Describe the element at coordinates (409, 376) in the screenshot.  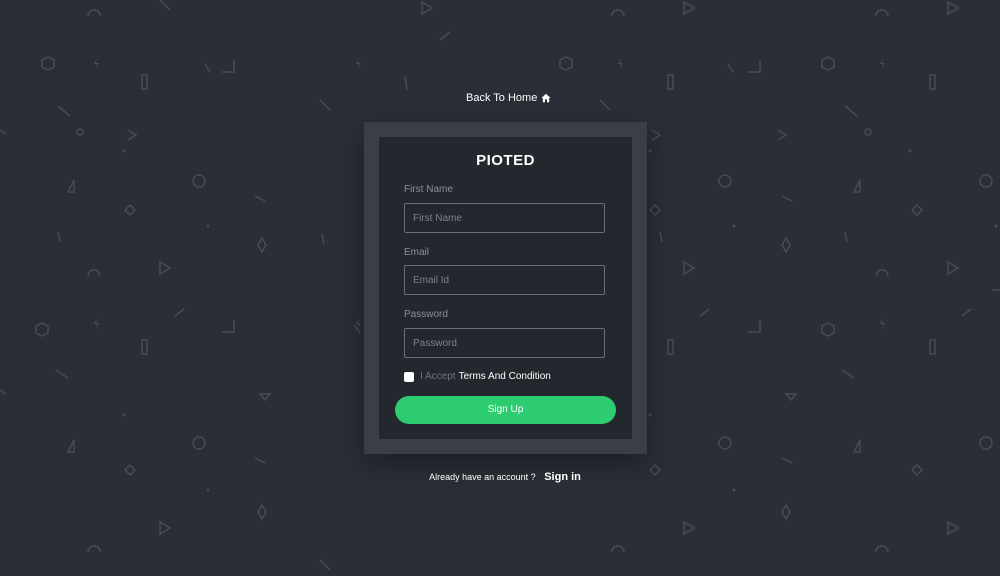
I see `terms-checkbox` at that location.